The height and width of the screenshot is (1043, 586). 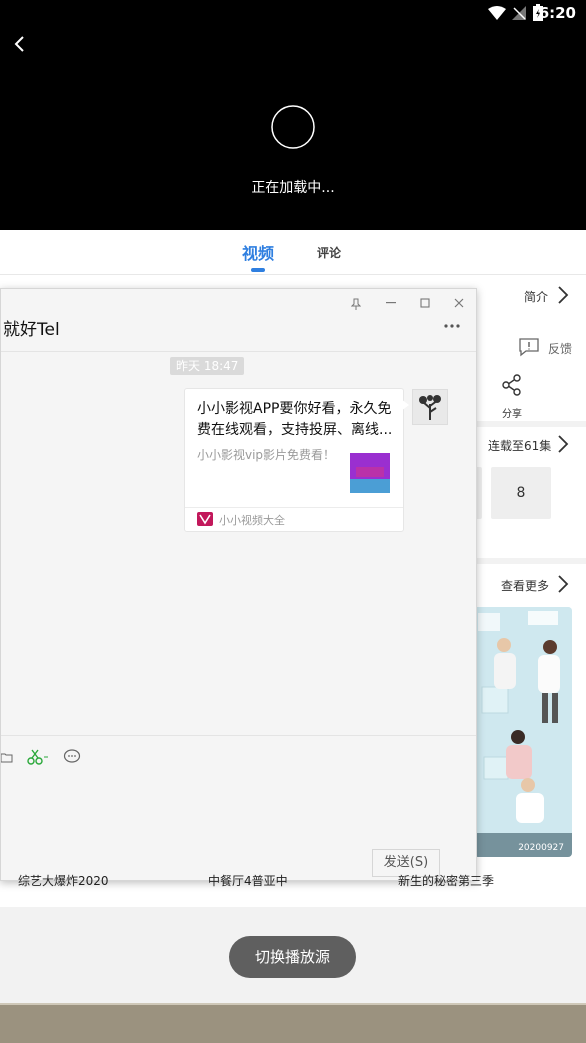 I want to click on app-logo-icon, so click(x=205, y=519).